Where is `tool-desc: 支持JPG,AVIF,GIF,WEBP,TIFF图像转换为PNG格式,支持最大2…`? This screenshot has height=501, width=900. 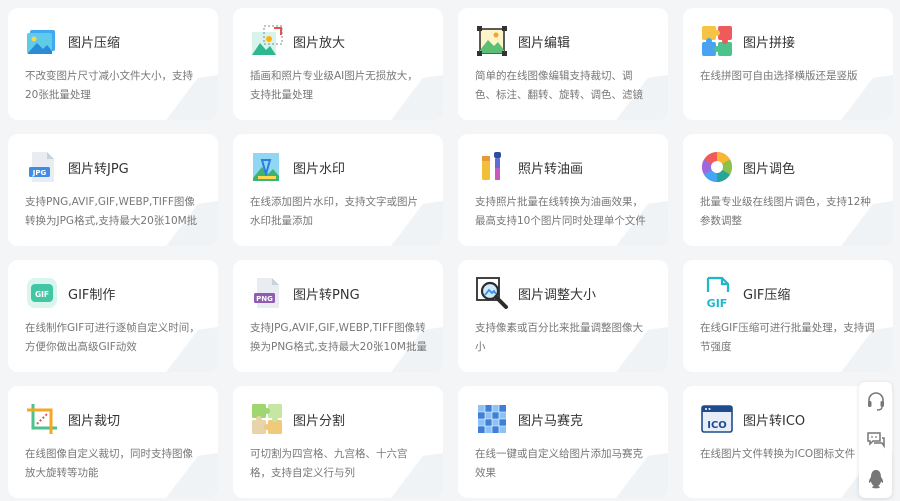
tool-desc: 支持JPG,AVIF,GIF,WEBP,TIFF图像转换为PNG格式,支持最大2… is located at coordinates (338, 337).